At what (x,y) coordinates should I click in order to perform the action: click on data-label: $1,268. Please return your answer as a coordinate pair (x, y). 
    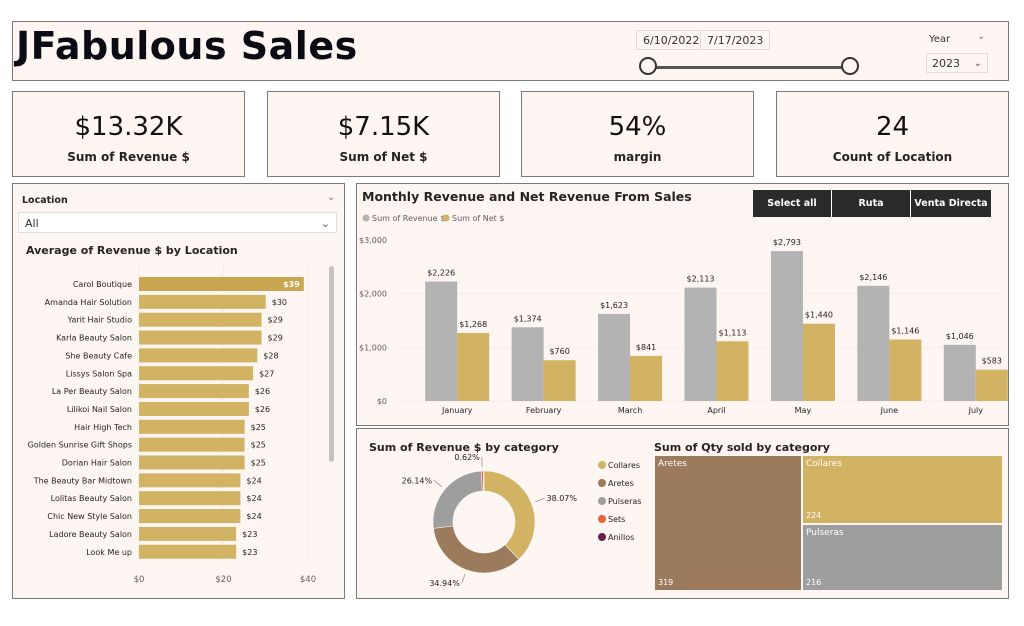
    Looking at the image, I should click on (473, 324).